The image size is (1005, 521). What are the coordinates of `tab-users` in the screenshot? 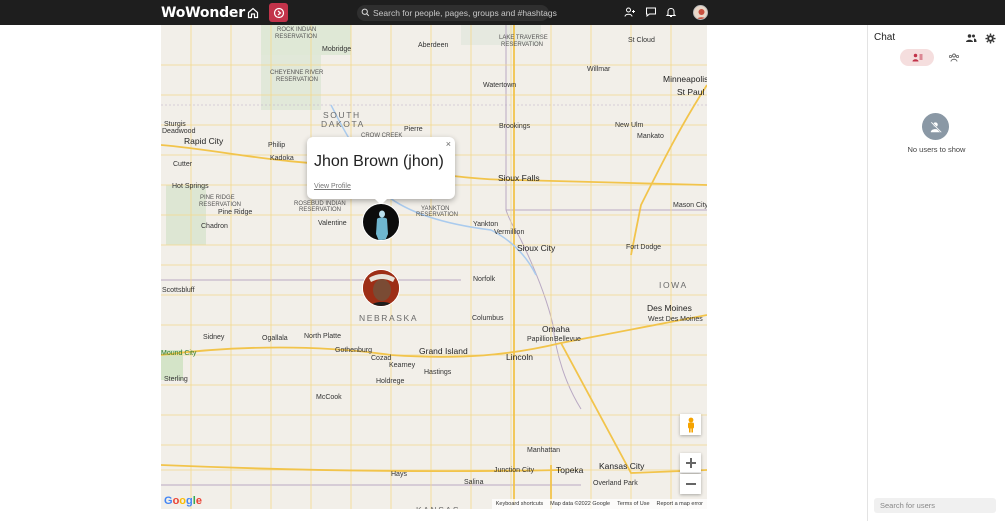 It's located at (917, 57).